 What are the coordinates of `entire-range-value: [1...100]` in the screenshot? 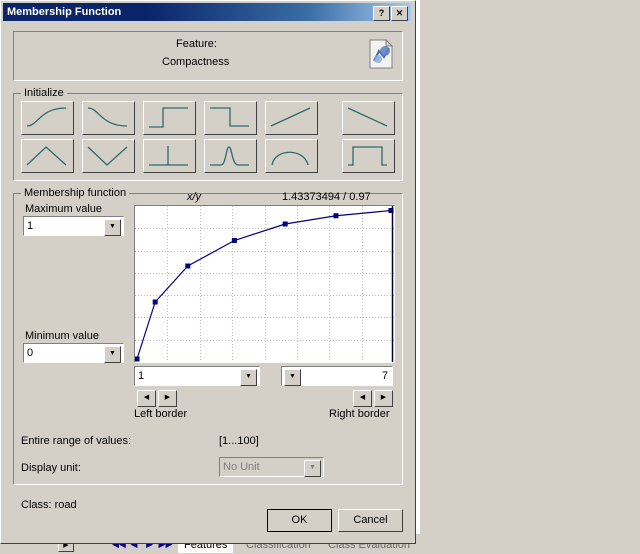 It's located at (239, 441).